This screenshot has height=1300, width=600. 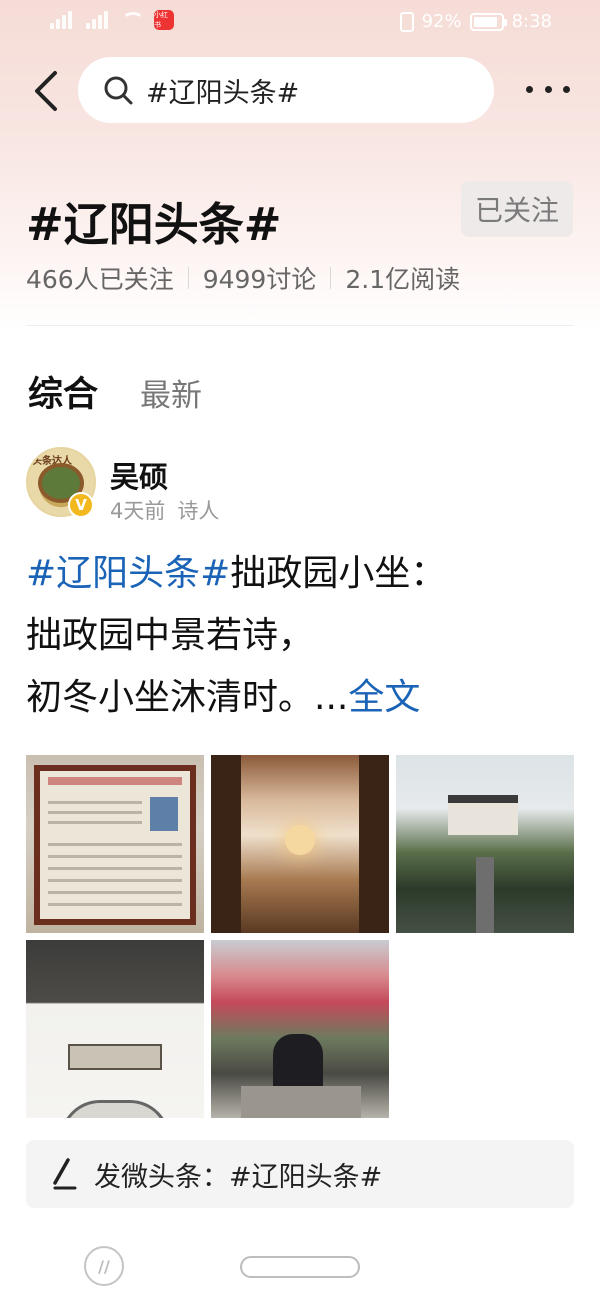 What do you see at coordinates (517, 209) in the screenshot?
I see `followed-button: 已关注` at bounding box center [517, 209].